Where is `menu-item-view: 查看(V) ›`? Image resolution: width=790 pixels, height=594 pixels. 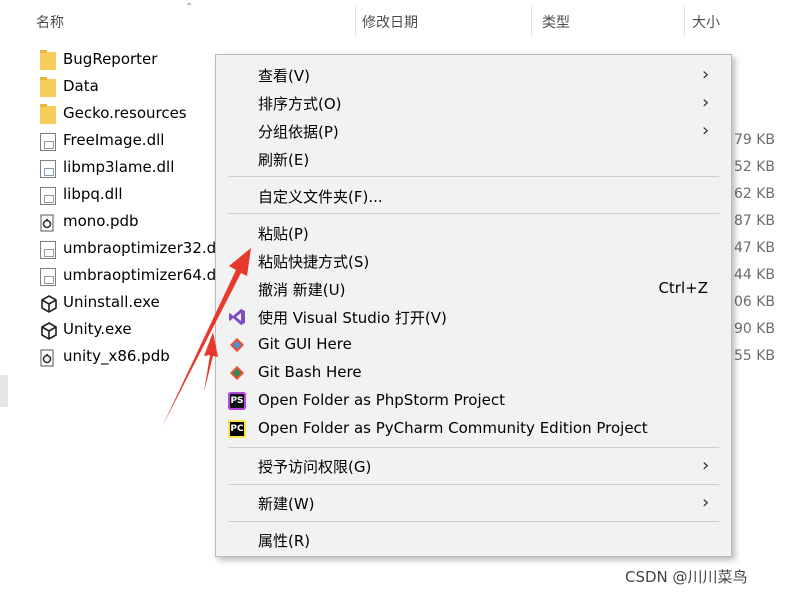 menu-item-view: 查看(V) › is located at coordinates (473, 76).